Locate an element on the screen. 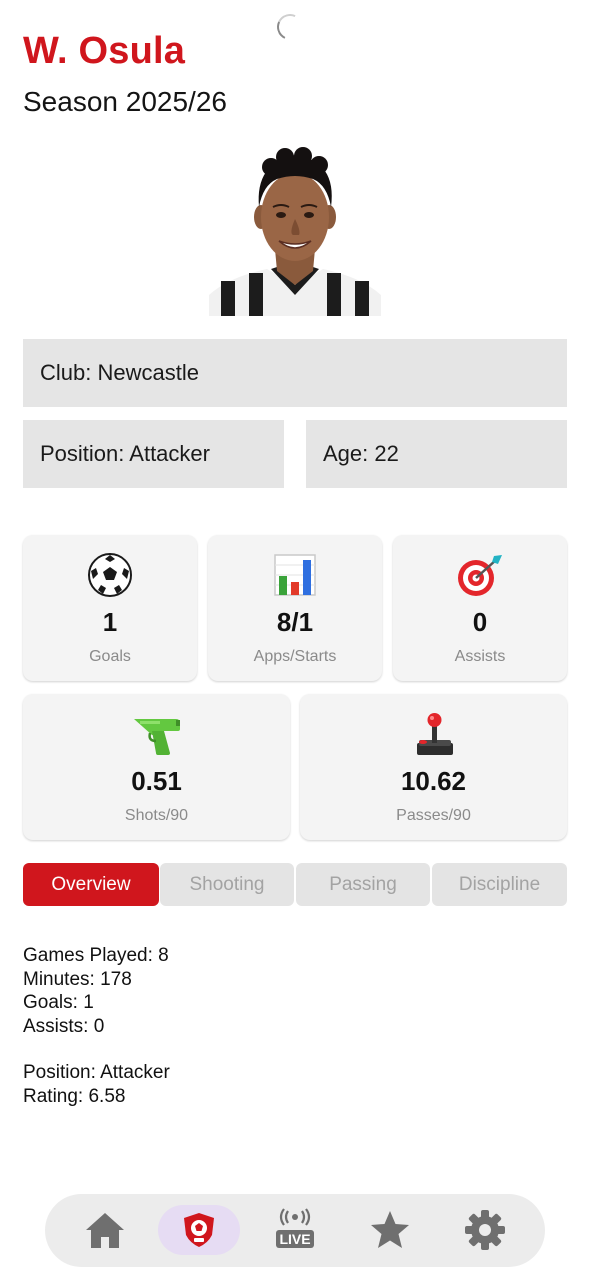 The image size is (590, 1280). apps-starts-card: 8/1 Apps/Starts is located at coordinates (295, 608).